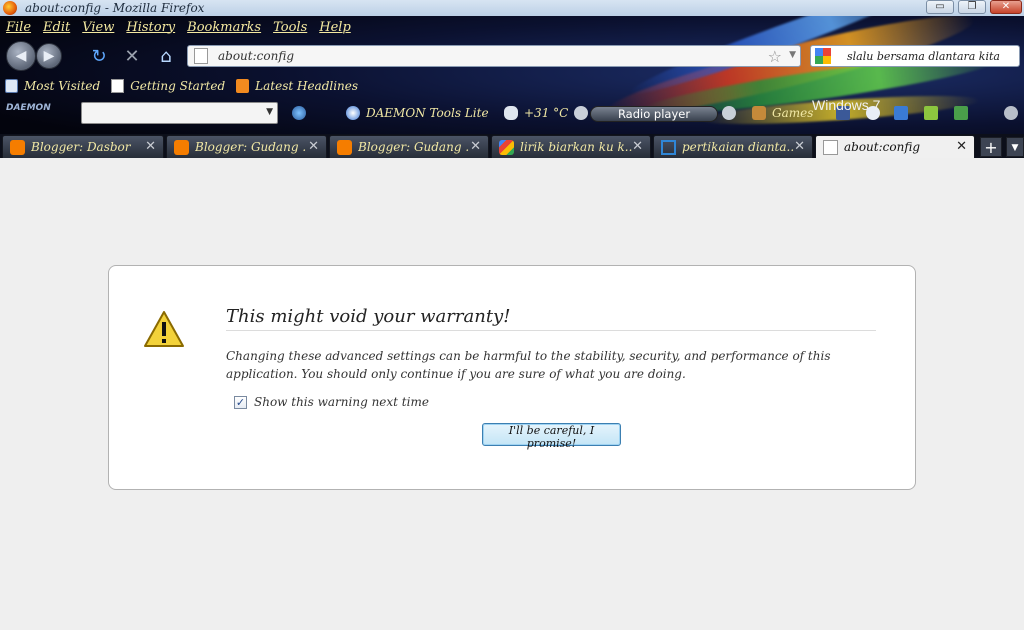 This screenshot has width=1024, height=630. I want to click on show-warning-row: ✓ Show this warning next time, so click(331, 402).